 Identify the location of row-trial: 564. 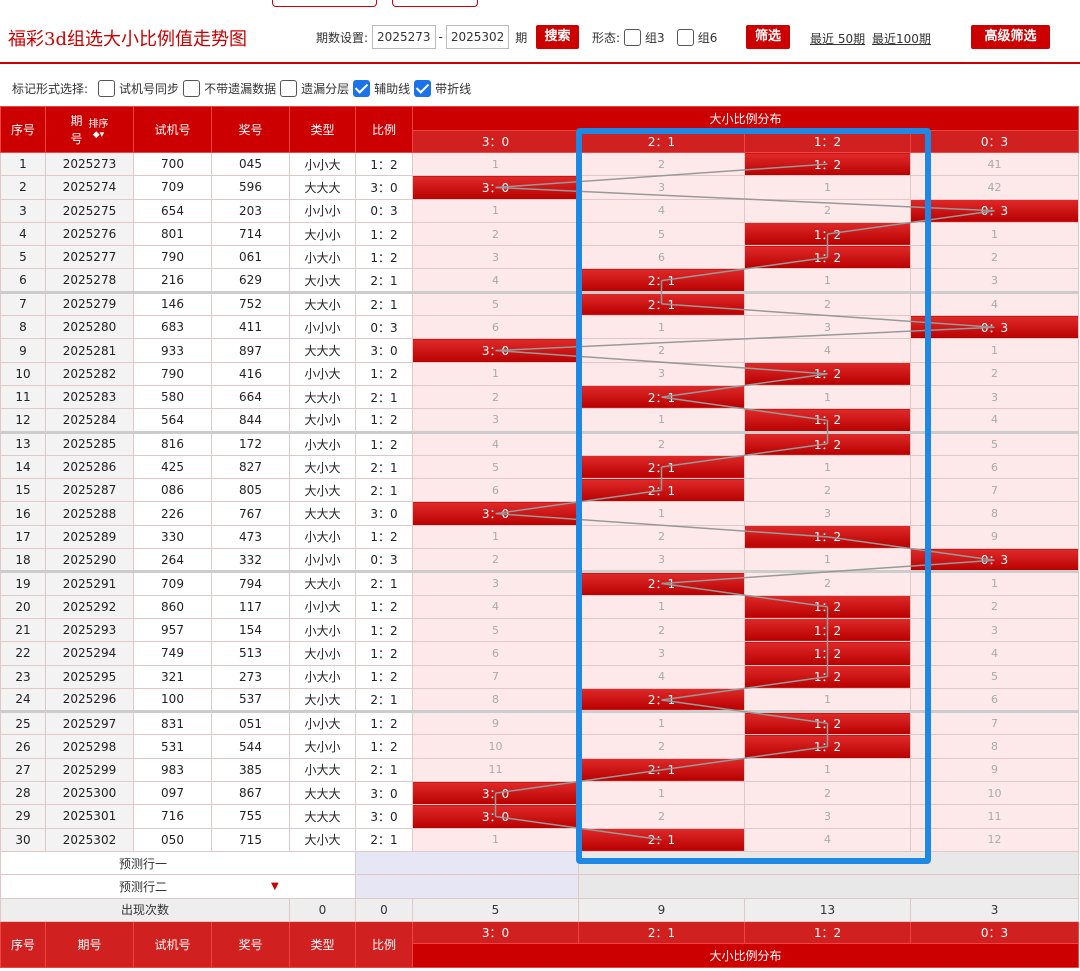
(172, 420).